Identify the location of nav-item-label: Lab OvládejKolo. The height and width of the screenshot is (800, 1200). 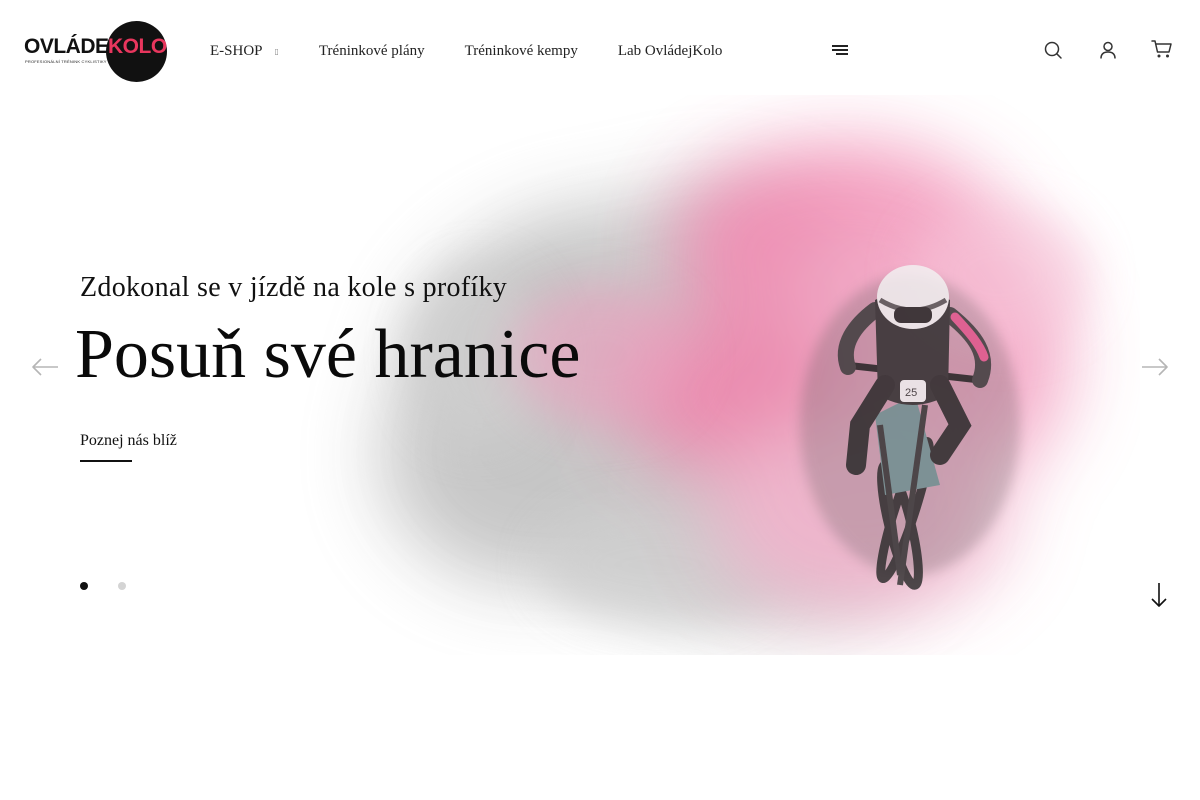
(670, 50).